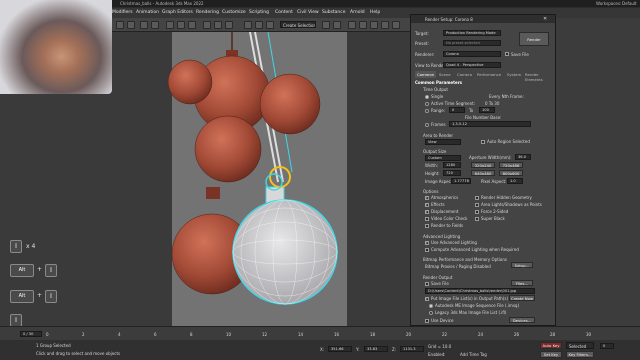 The height and width of the screenshot is (360, 640). What do you see at coordinates (487, 110) in the screenshot?
I see `range-end-field: 100` at bounding box center [487, 110].